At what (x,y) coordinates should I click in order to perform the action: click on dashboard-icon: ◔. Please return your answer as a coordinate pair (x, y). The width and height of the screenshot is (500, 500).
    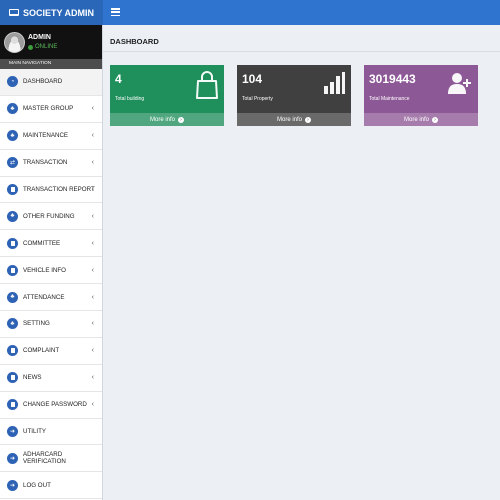
    Looking at the image, I should click on (12, 82).